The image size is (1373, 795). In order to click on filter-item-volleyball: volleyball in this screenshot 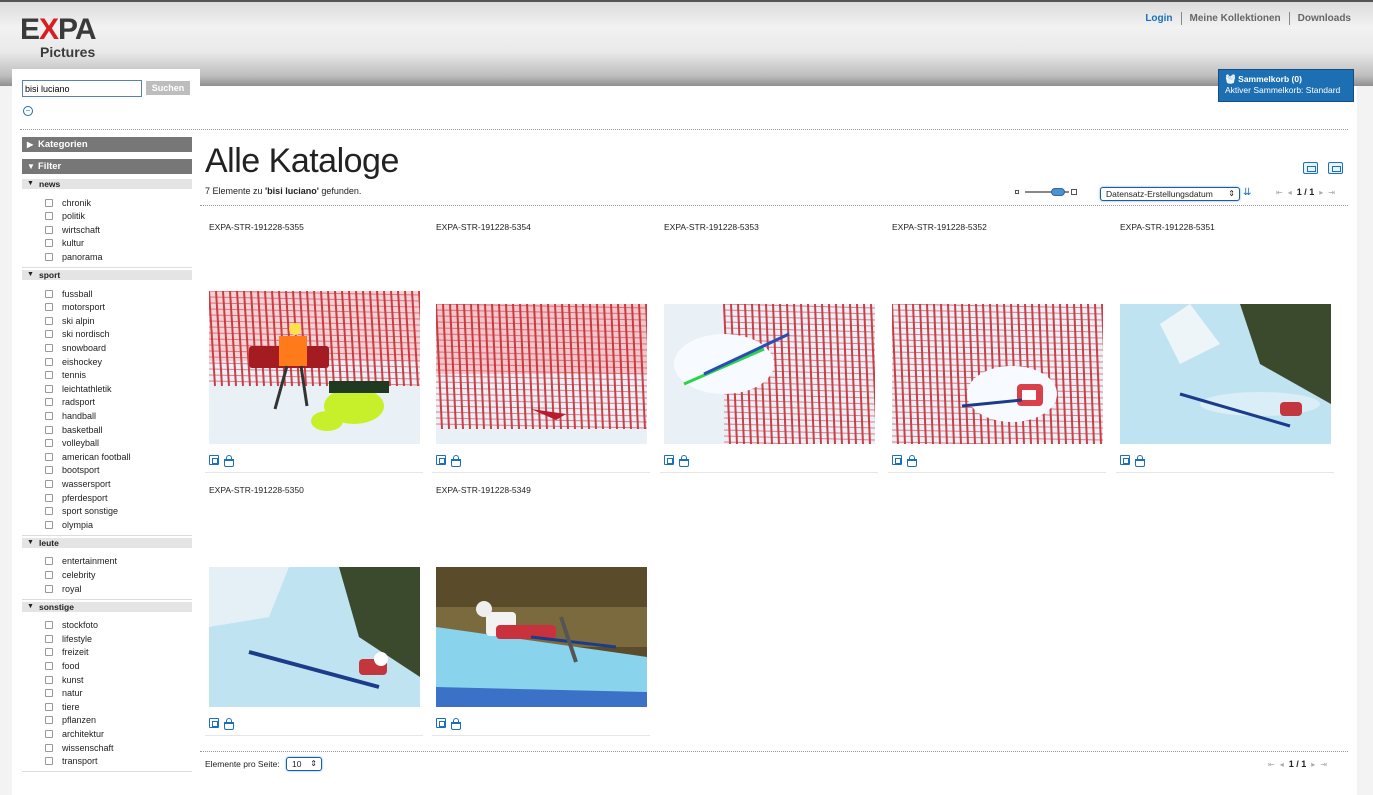, I will do `click(72, 443)`.